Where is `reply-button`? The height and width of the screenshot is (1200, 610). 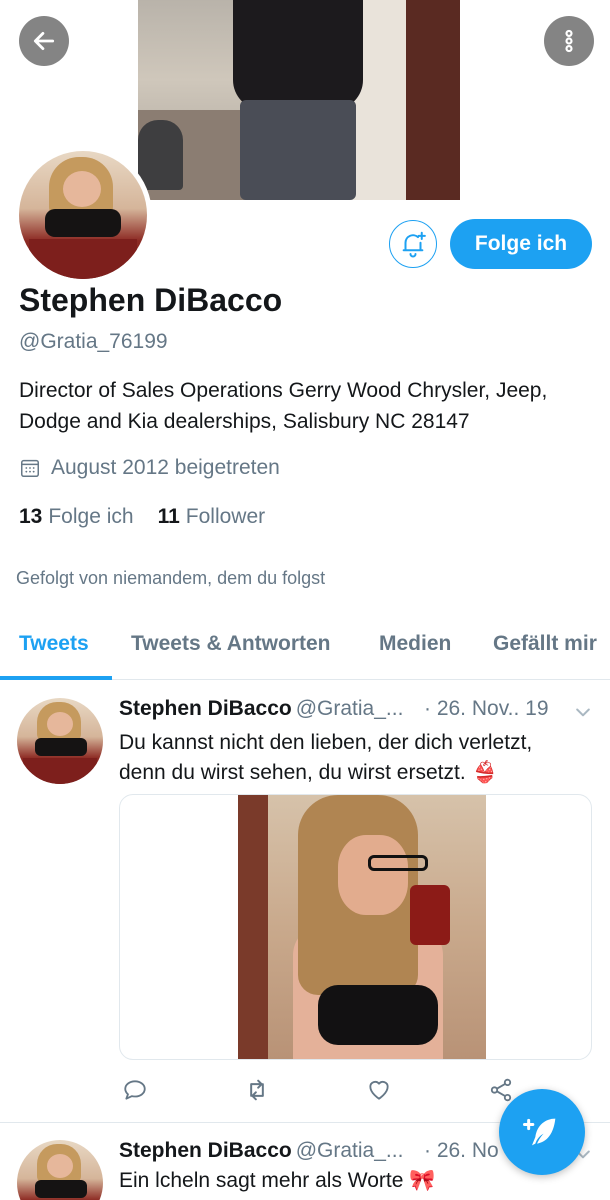 reply-button is located at coordinates (135, 1090).